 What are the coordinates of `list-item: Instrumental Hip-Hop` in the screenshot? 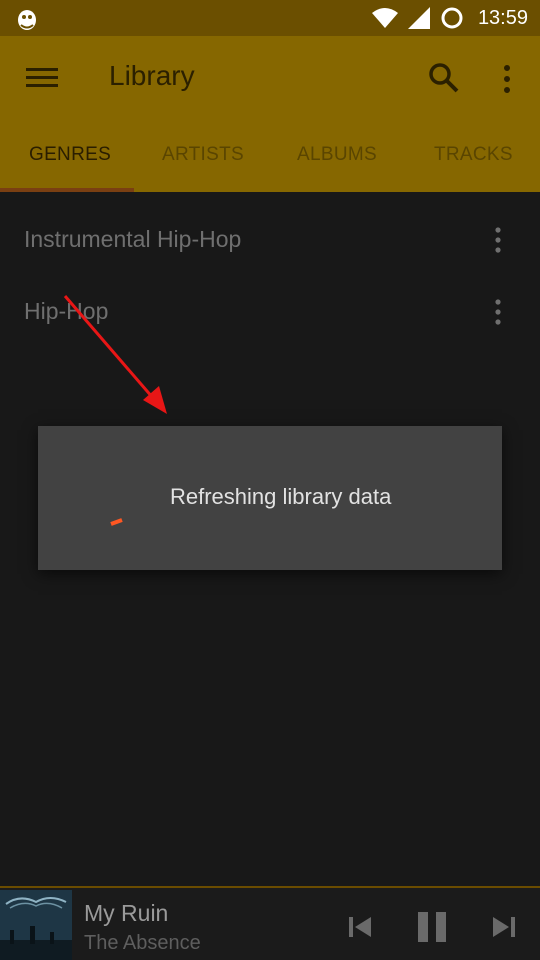 It's located at (270, 240).